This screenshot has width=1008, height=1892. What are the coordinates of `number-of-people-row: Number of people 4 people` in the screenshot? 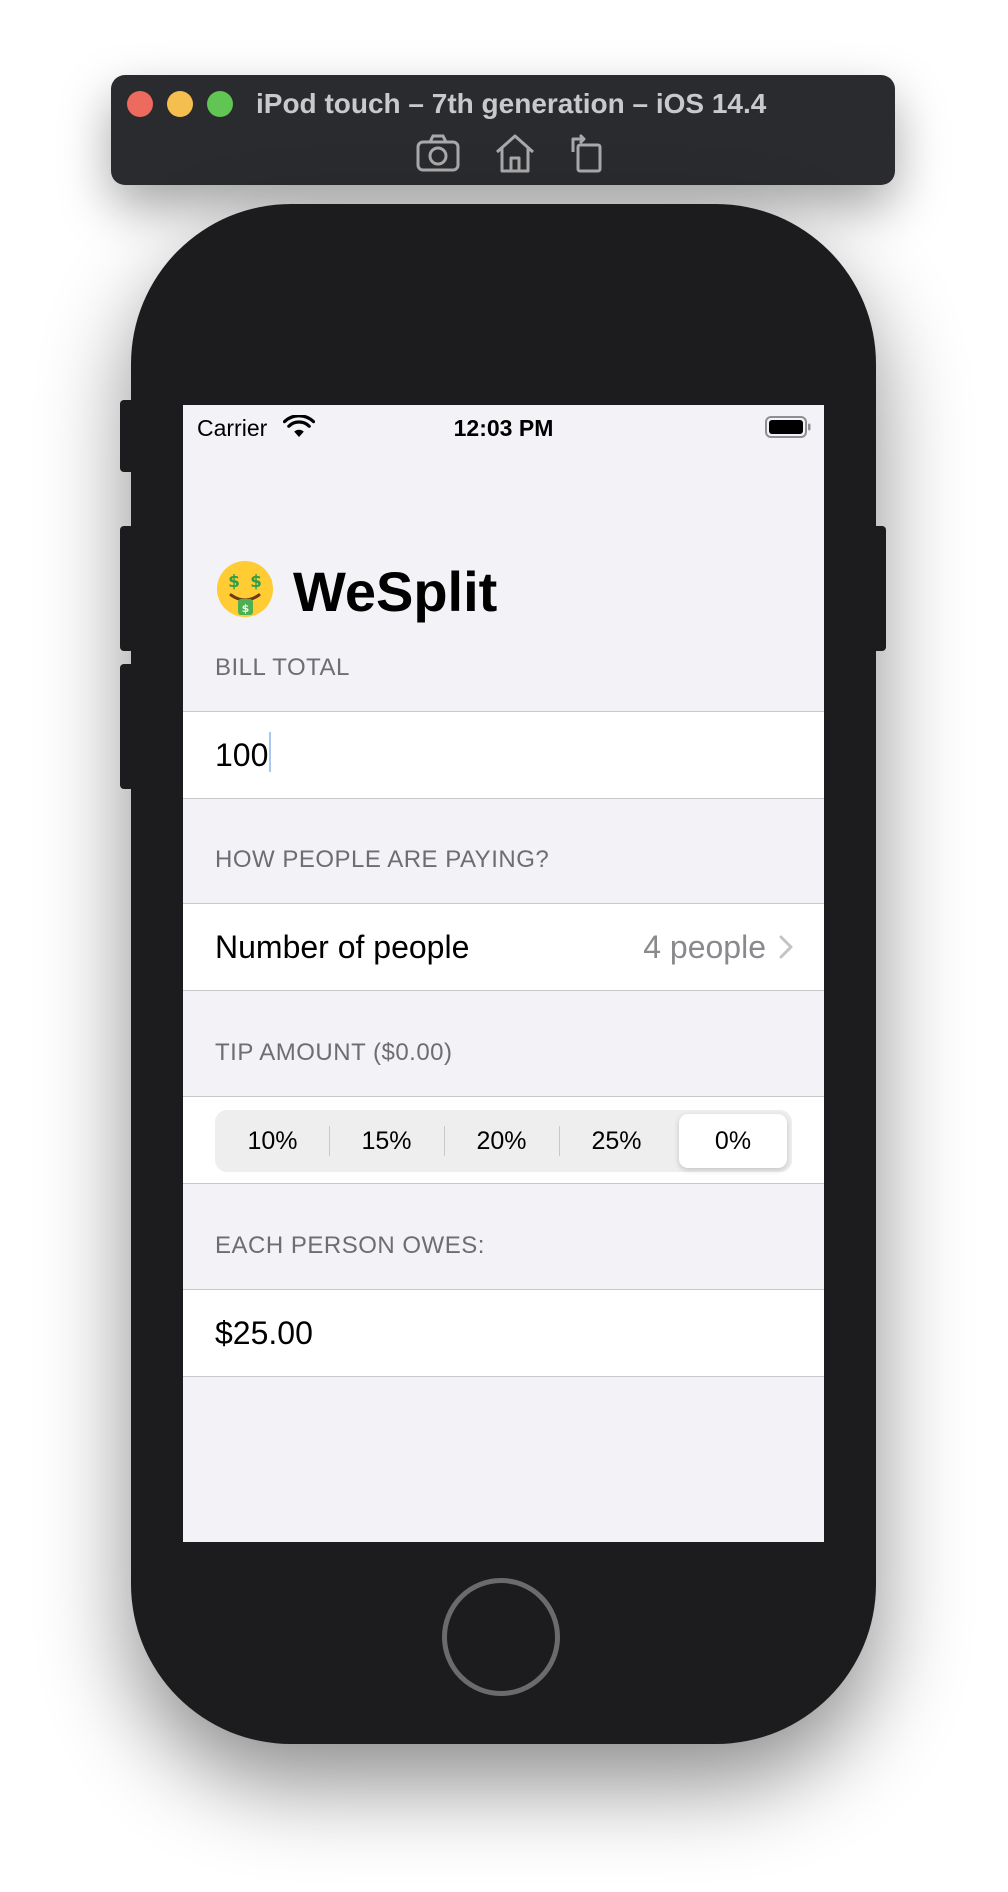 It's located at (503, 947).